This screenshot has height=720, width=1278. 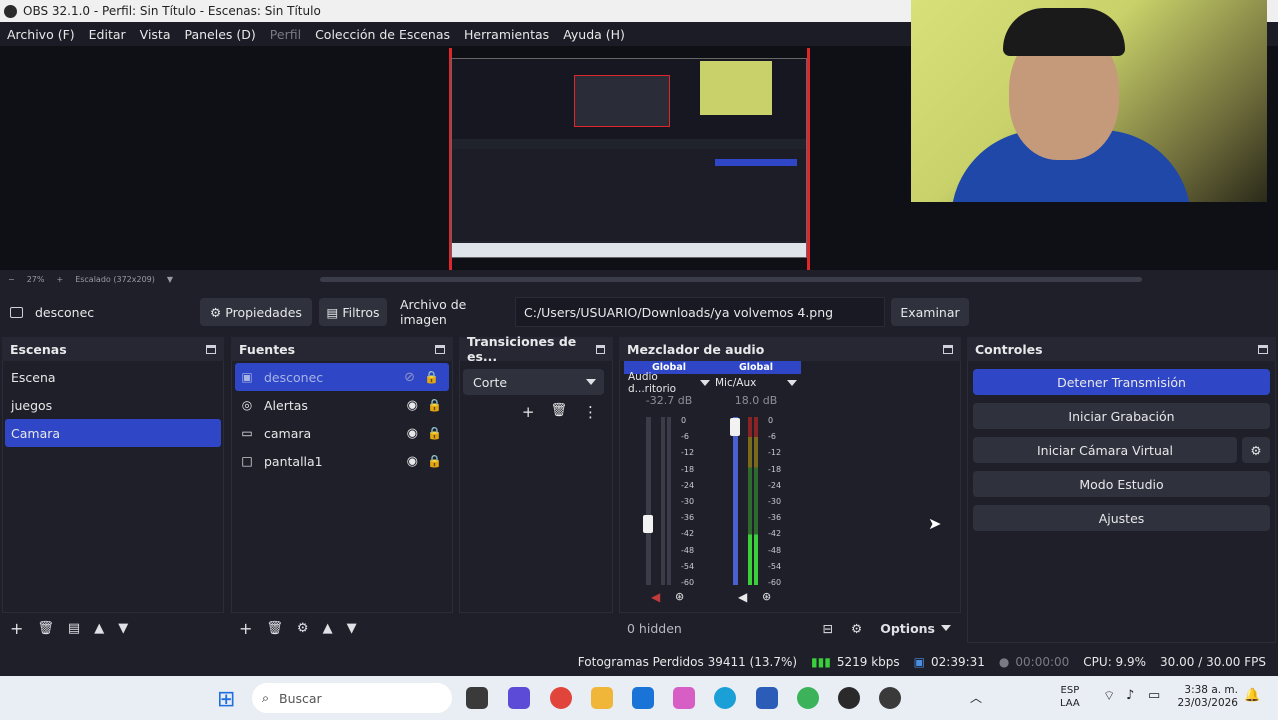 I want to click on stream-time: 02:39:31, so click(x=958, y=662).